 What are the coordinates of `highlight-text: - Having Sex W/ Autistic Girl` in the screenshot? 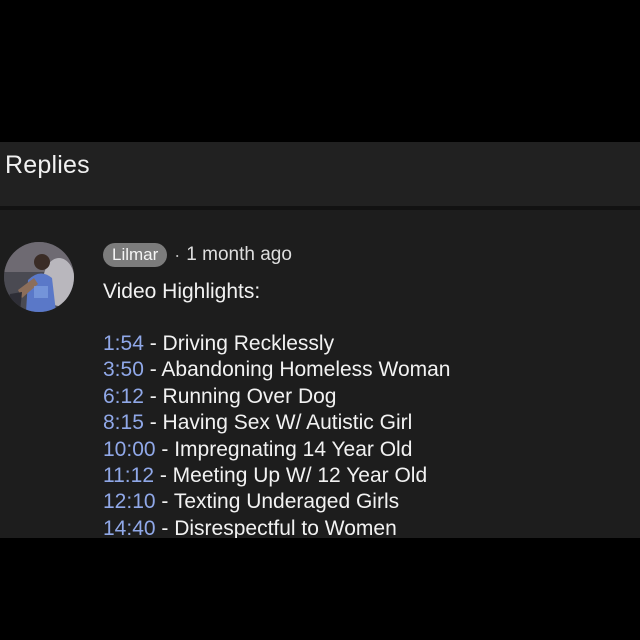 It's located at (278, 423).